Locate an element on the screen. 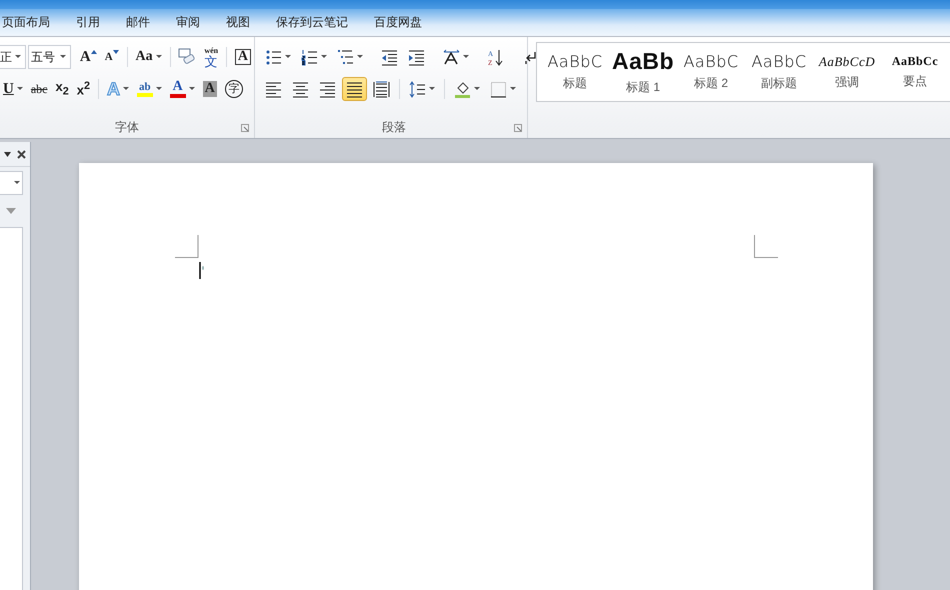  strike-button: abc is located at coordinates (39, 89).